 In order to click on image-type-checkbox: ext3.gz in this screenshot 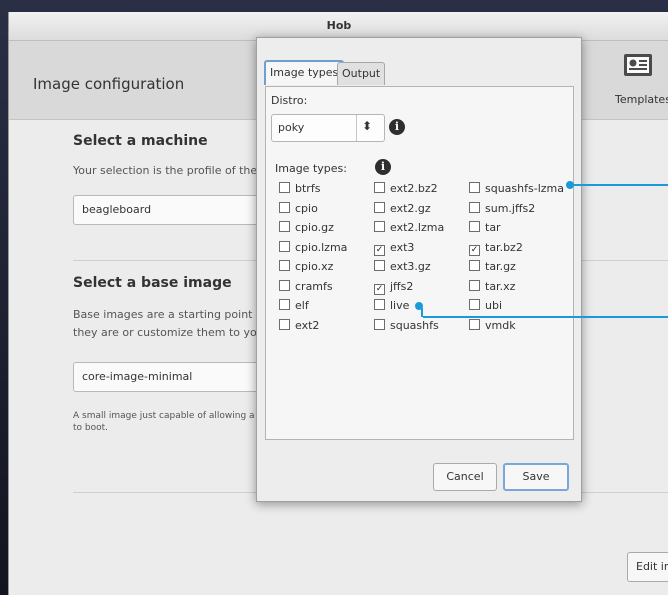, I will do `click(402, 267)`.